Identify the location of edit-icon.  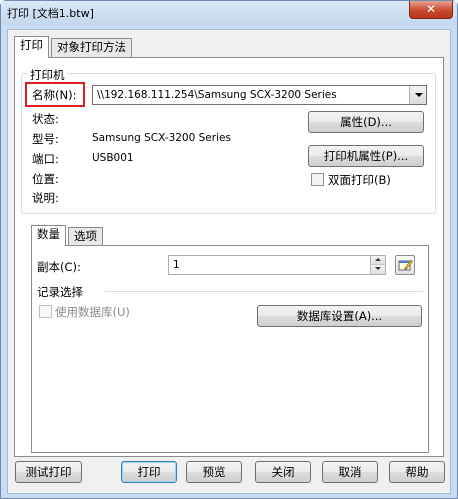
(405, 265).